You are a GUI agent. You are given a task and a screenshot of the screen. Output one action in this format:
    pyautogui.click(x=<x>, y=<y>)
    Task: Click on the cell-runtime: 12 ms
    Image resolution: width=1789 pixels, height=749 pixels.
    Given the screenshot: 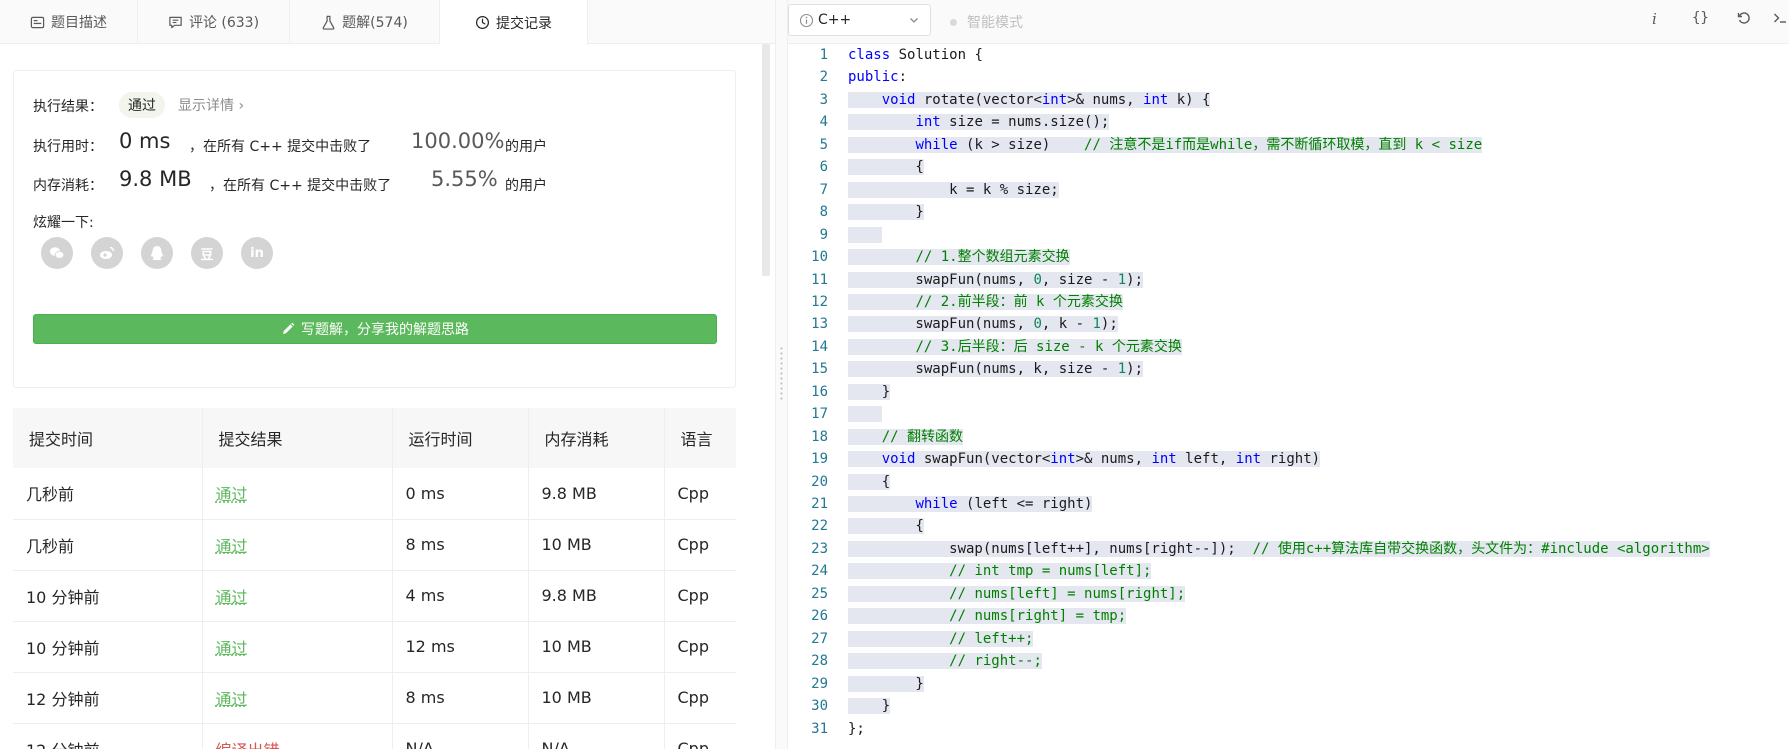 What is the action you would take?
    pyautogui.click(x=460, y=647)
    